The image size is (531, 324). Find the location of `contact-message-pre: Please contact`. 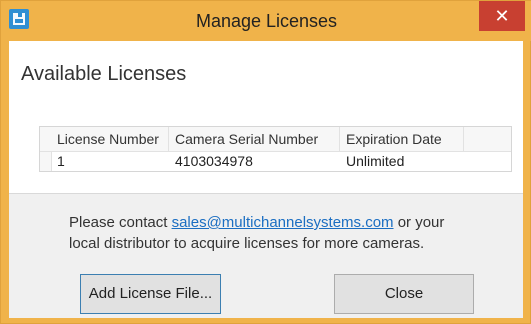

contact-message-pre: Please contact is located at coordinates (120, 222).